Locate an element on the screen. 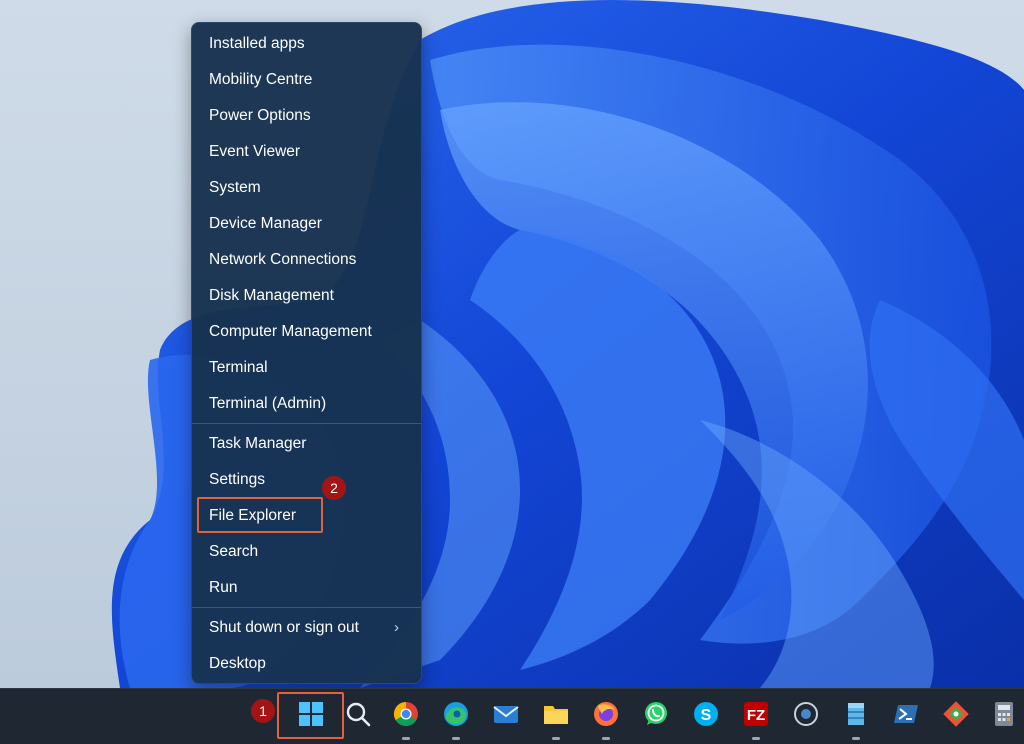 This screenshot has height=744, width=1024. taskbar: S FZ is located at coordinates (512, 716).